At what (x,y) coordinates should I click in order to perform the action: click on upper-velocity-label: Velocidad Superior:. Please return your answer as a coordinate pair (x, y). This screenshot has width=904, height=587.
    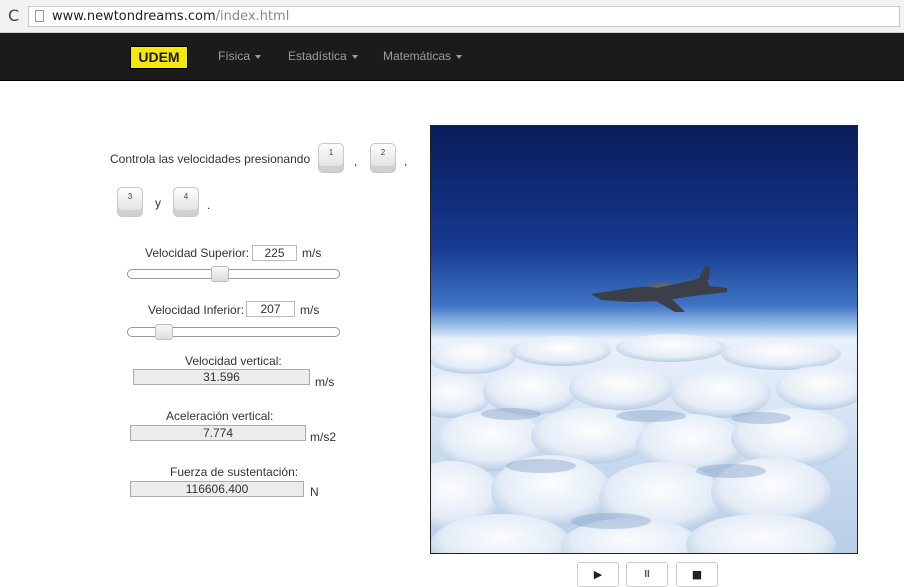
    Looking at the image, I should click on (197, 253).